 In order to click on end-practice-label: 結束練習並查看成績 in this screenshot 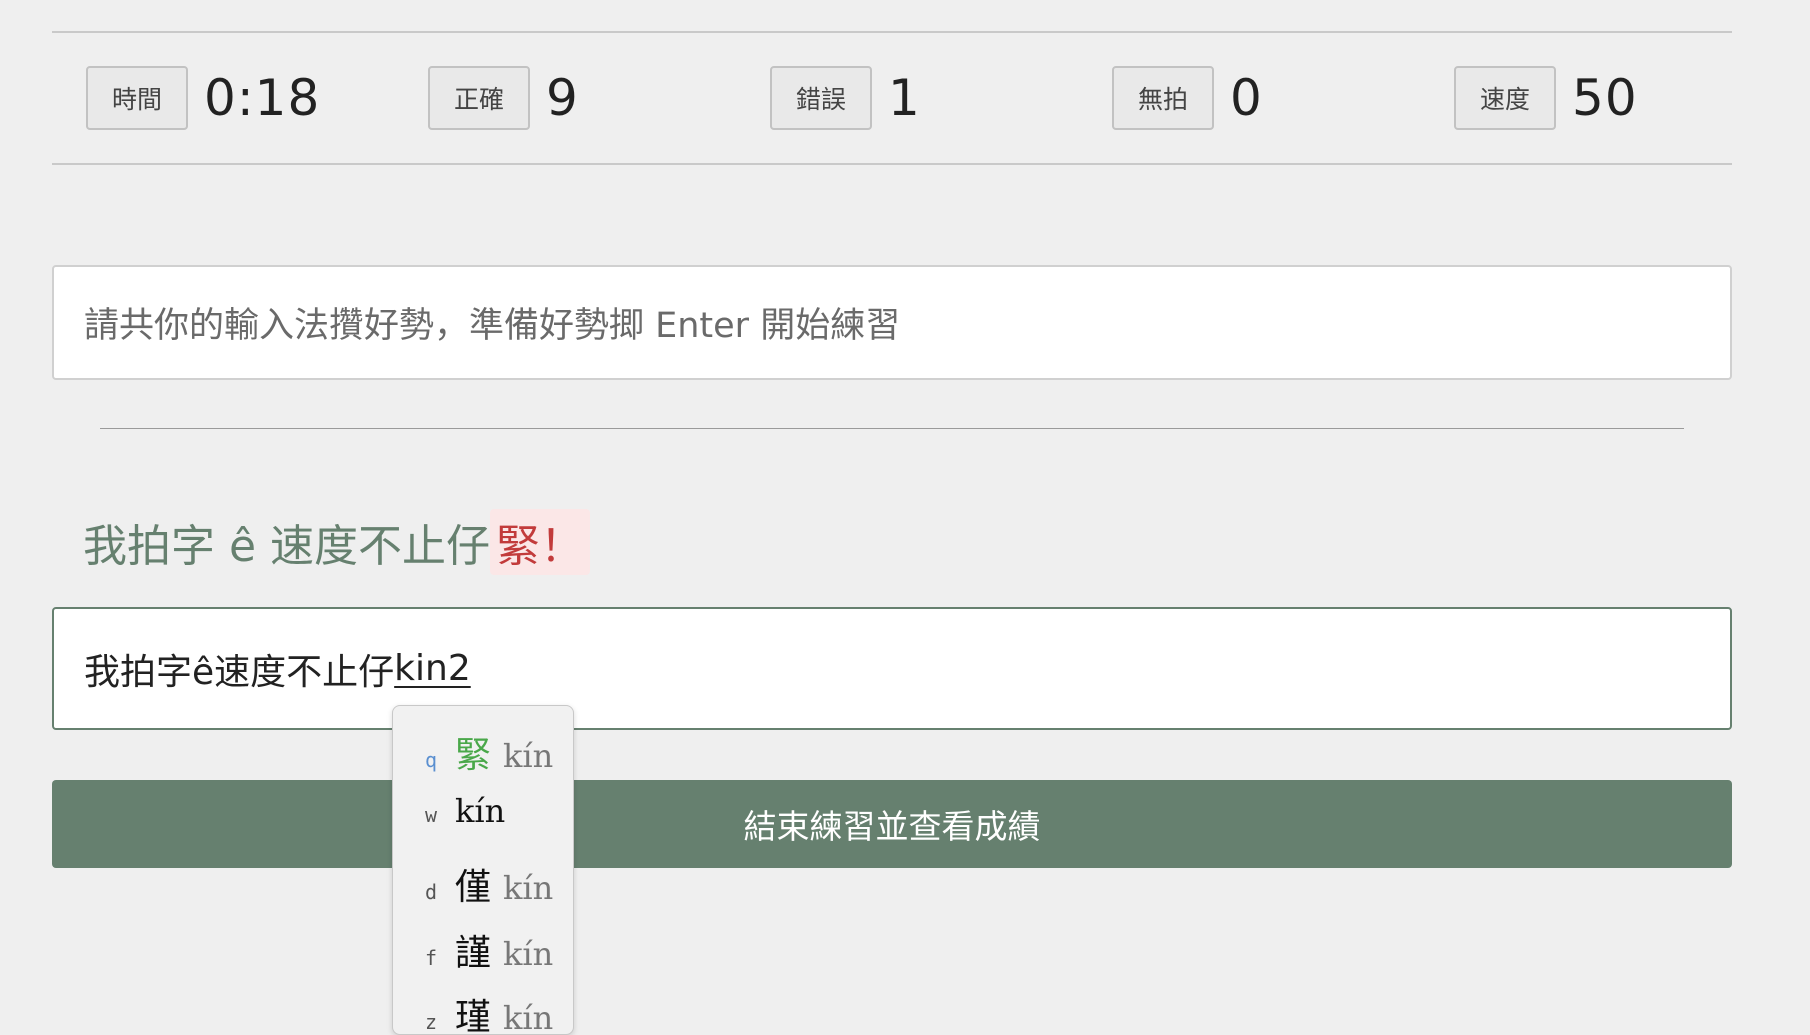, I will do `click(892, 826)`.